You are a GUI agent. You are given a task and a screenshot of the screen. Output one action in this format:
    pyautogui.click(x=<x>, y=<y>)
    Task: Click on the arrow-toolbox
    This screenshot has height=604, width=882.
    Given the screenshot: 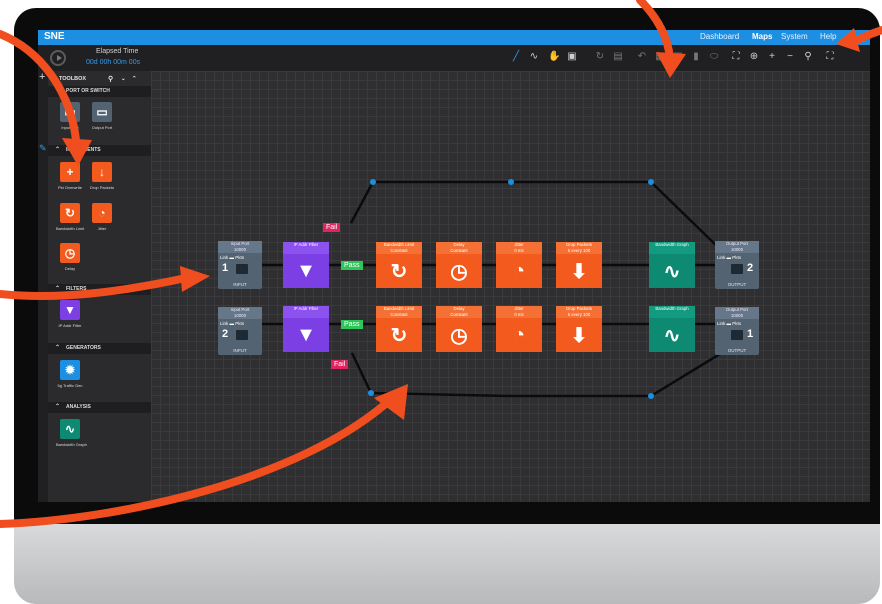 What is the action you would take?
    pyautogui.click(x=40, y=87)
    